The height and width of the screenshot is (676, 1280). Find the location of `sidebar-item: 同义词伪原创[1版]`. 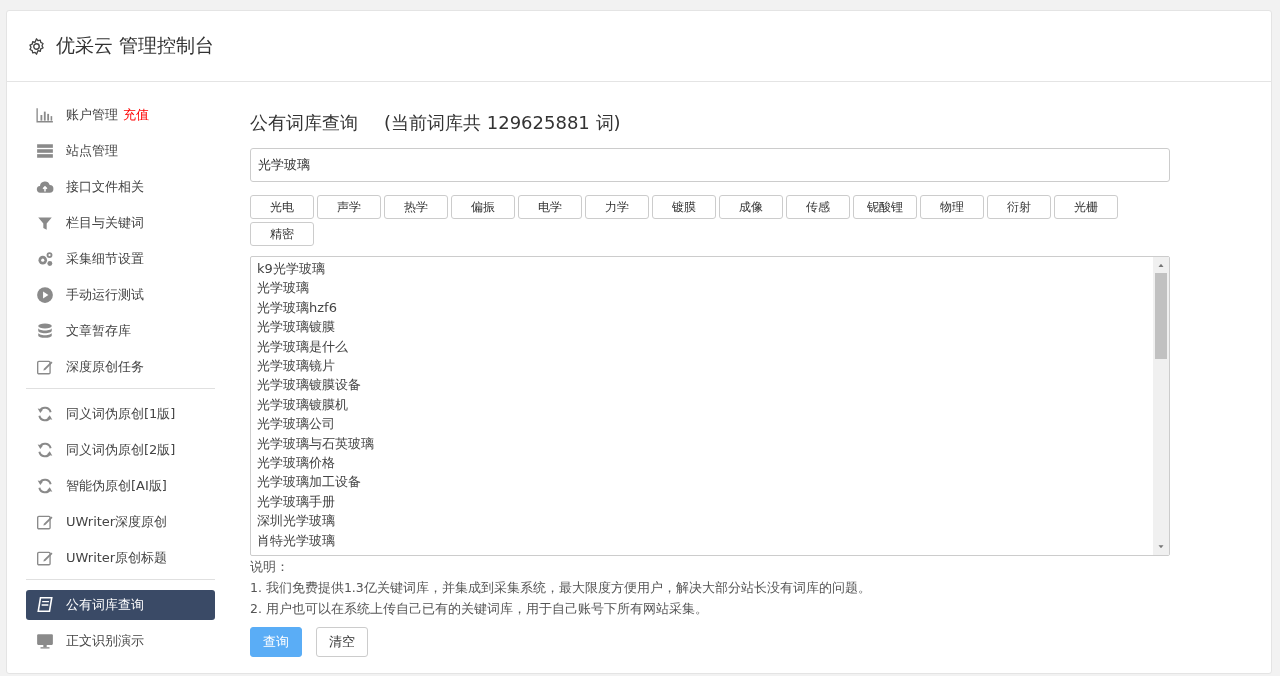

sidebar-item: 同义词伪原创[1版] is located at coordinates (120, 414).